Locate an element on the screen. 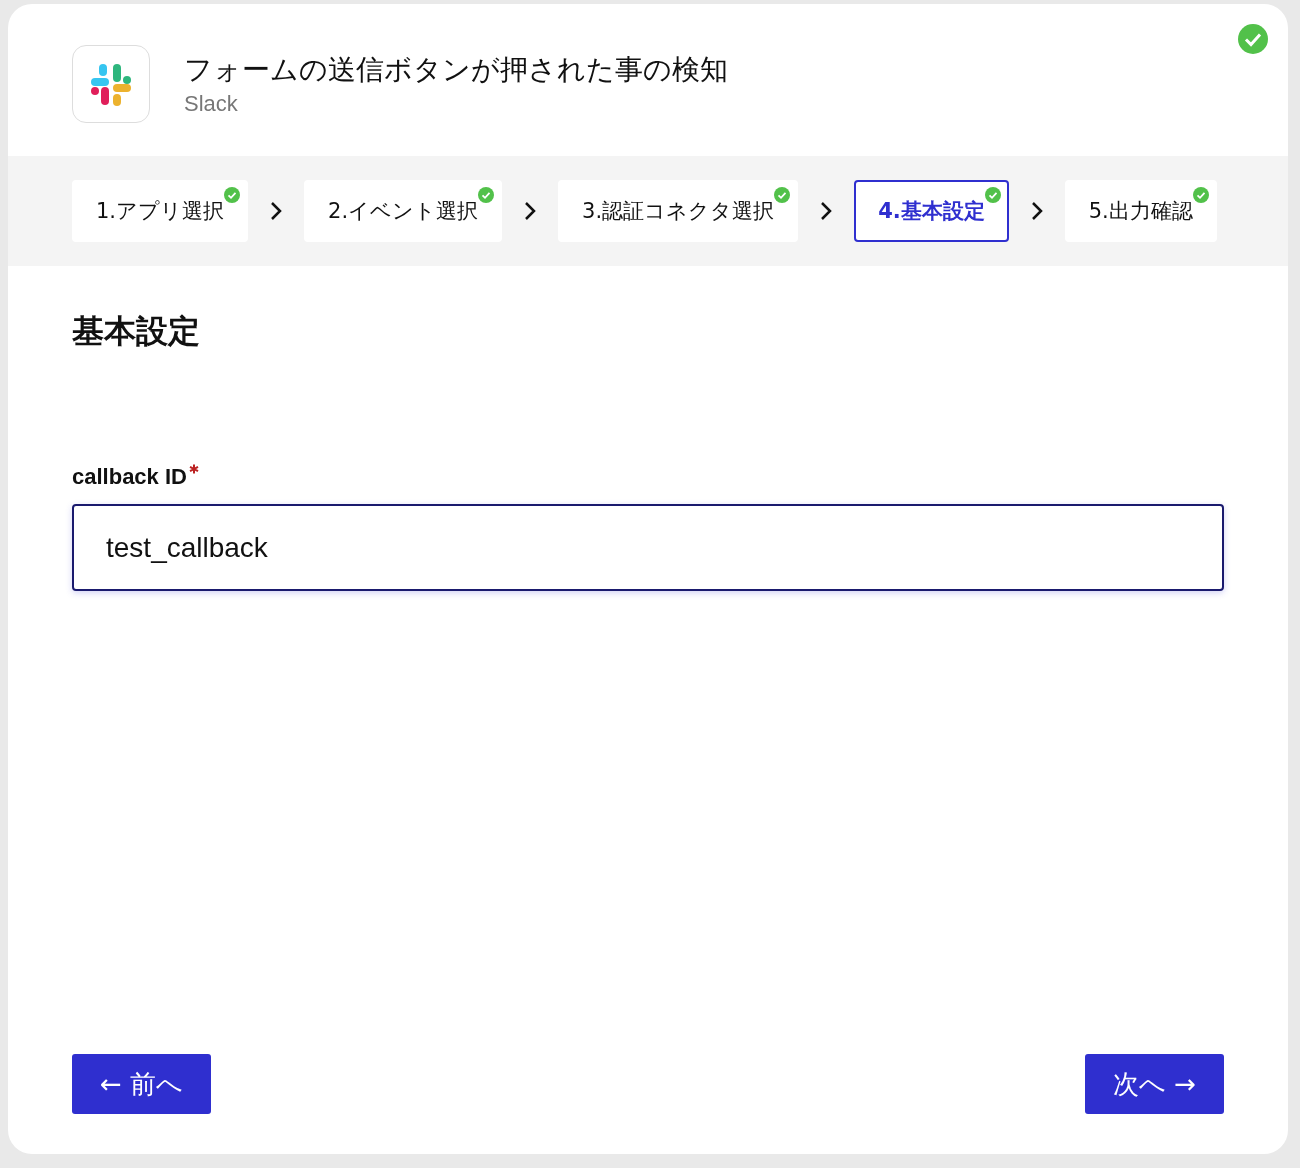 Image resolution: width=1300 pixels, height=1168 pixels. step-tab: 5.出力確認 is located at coordinates (1140, 211).